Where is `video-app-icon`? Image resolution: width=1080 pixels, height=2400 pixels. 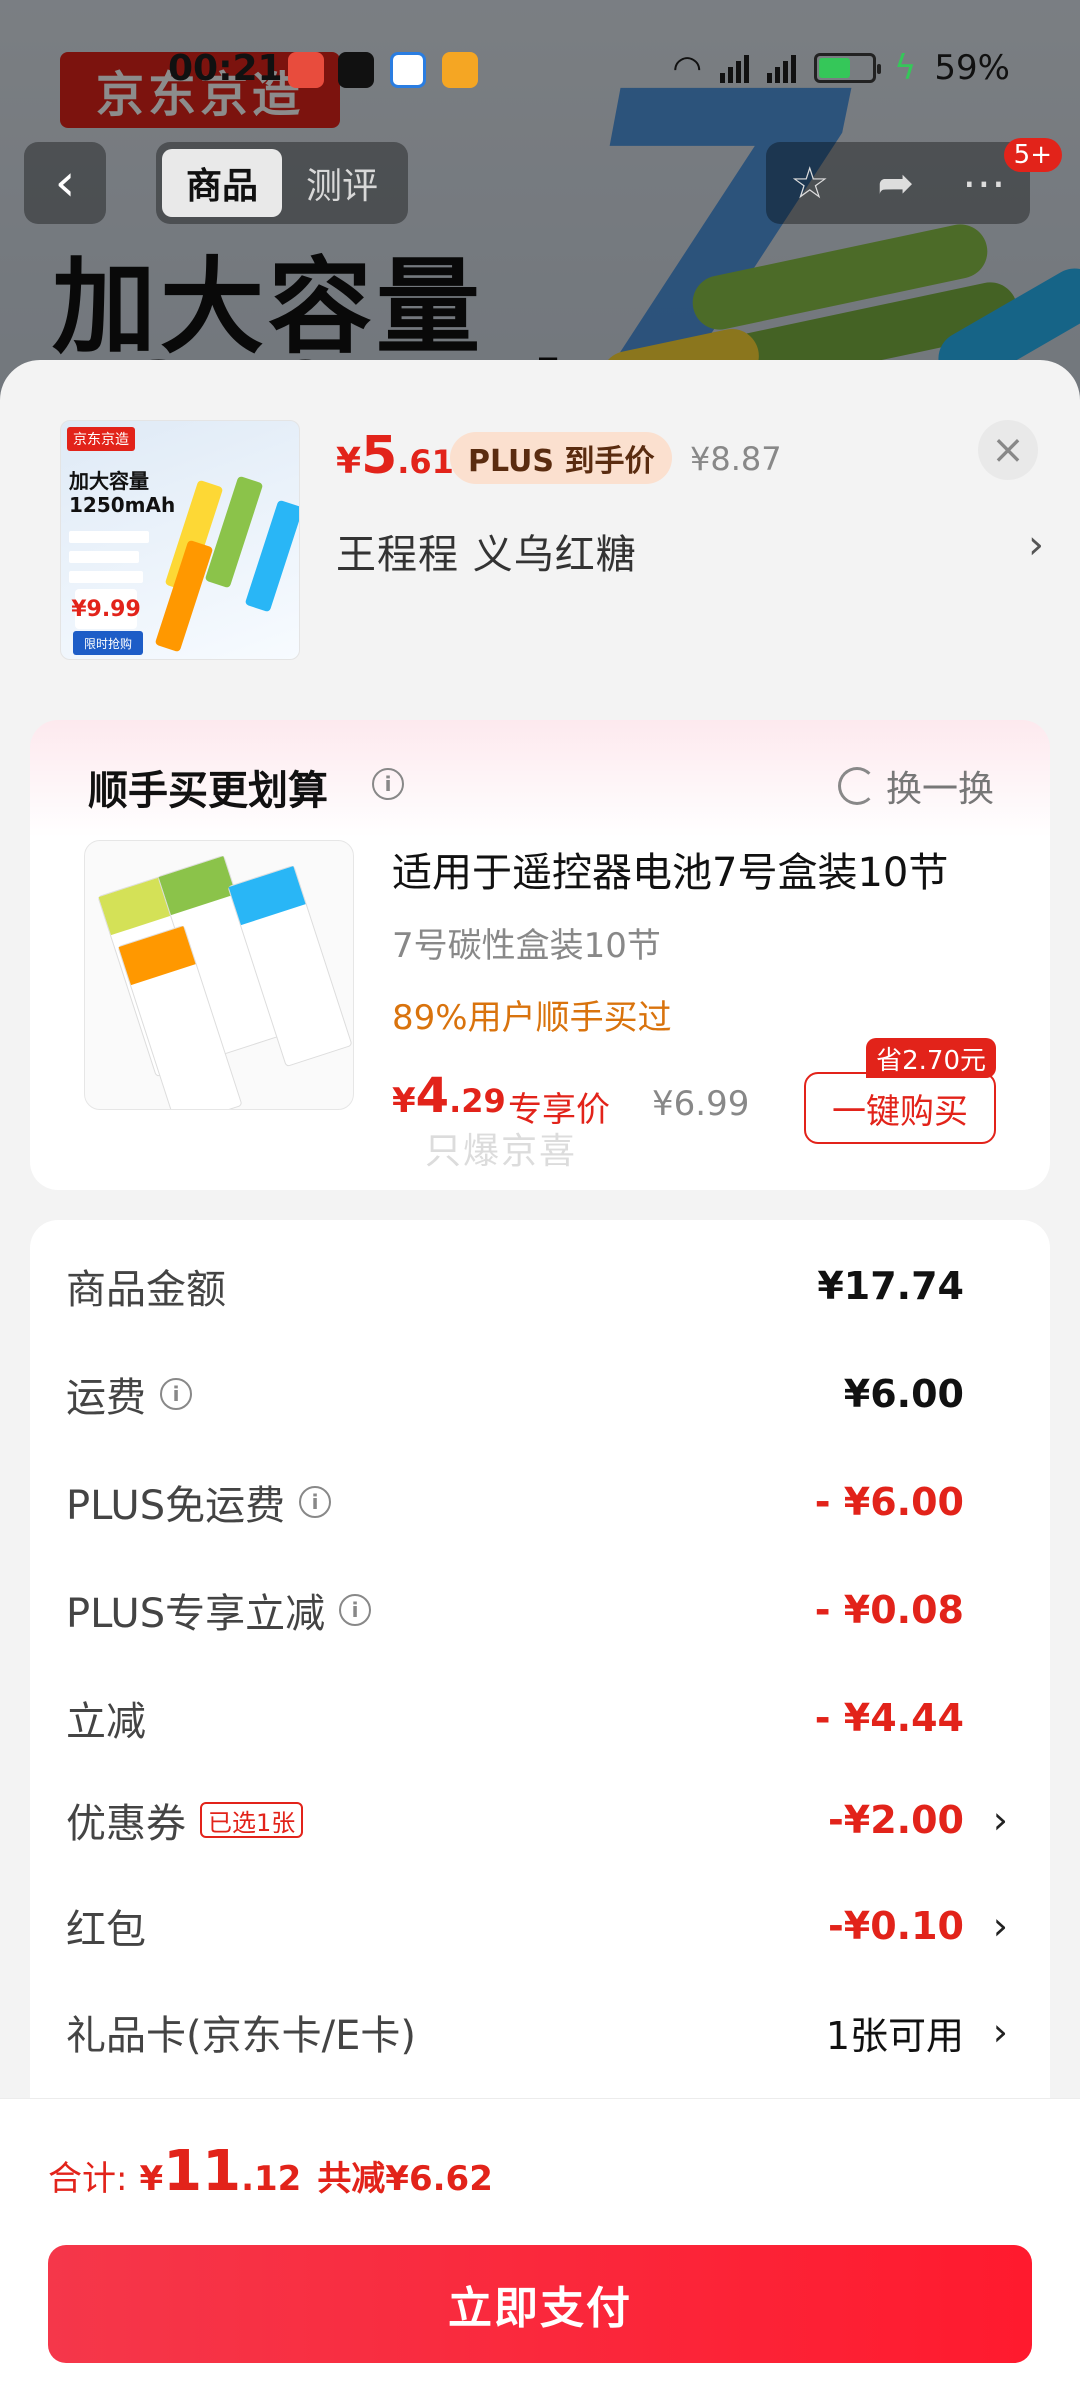 video-app-icon is located at coordinates (460, 70).